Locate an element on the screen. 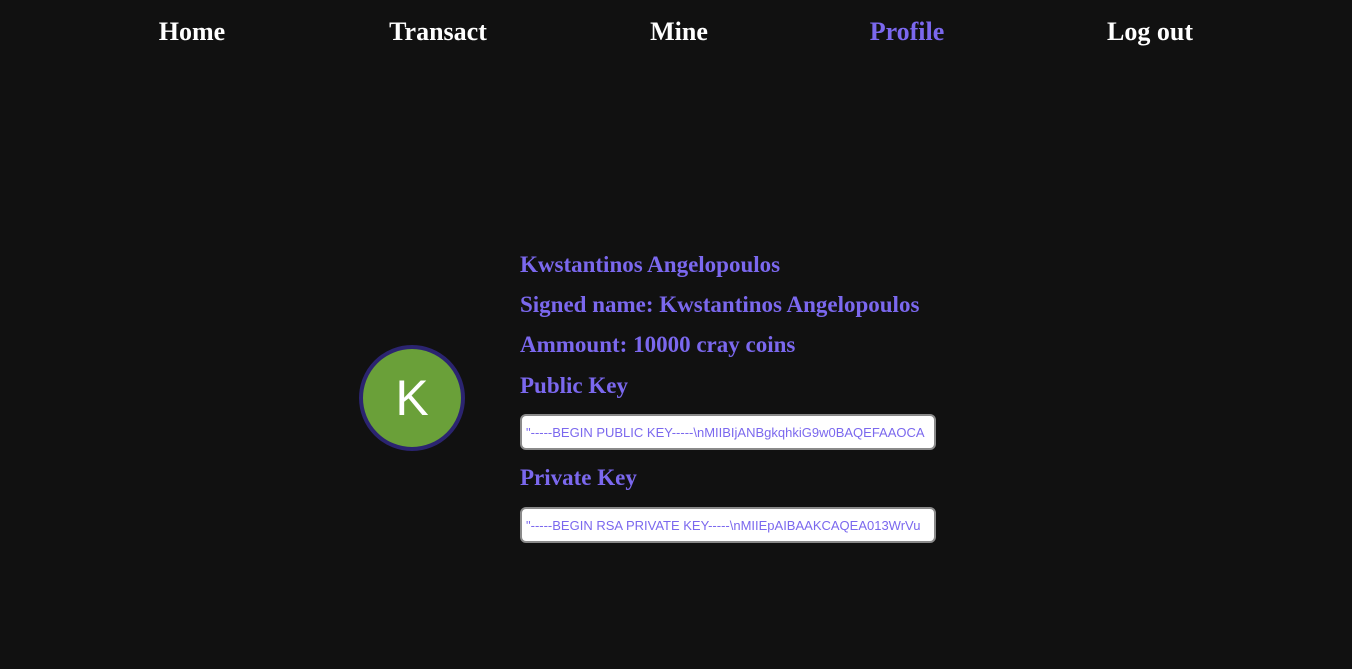 Image resolution: width=1352 pixels, height=669 pixels. profile-amount: Ammount: 10000 cray coins is located at coordinates (658, 344).